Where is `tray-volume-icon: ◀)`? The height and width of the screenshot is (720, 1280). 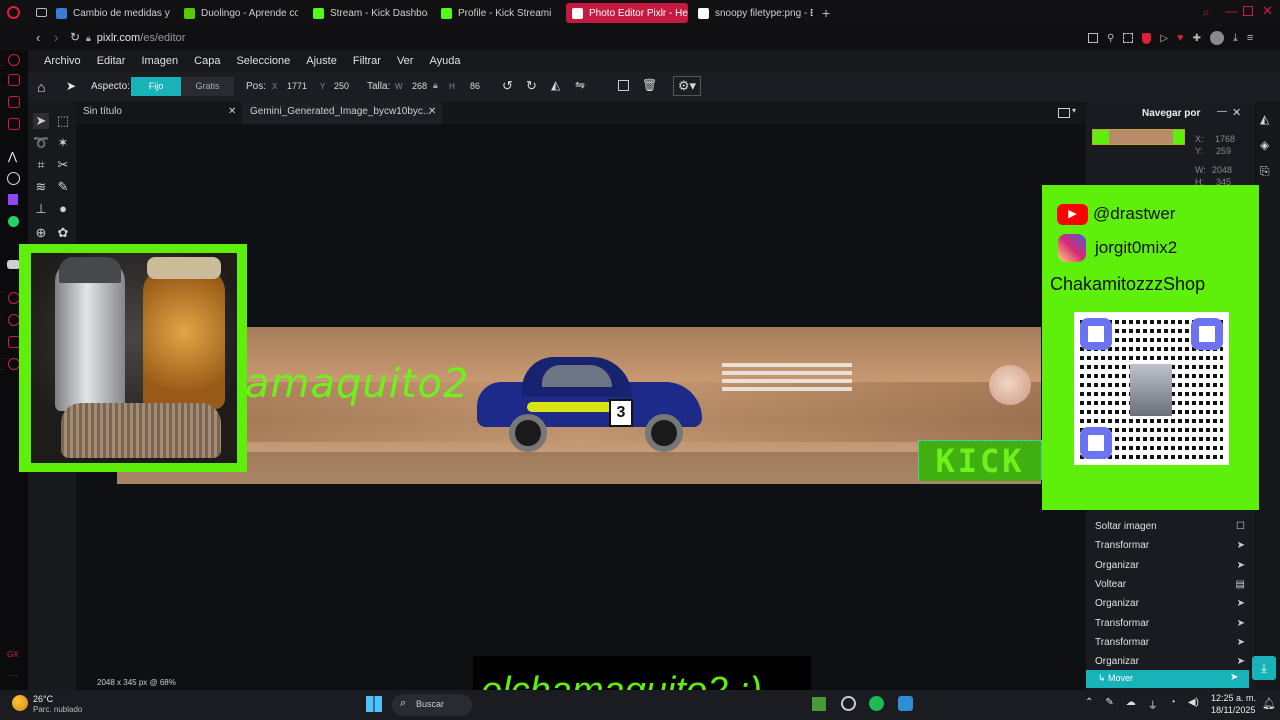 tray-volume-icon: ◀) is located at coordinates (1193, 704).